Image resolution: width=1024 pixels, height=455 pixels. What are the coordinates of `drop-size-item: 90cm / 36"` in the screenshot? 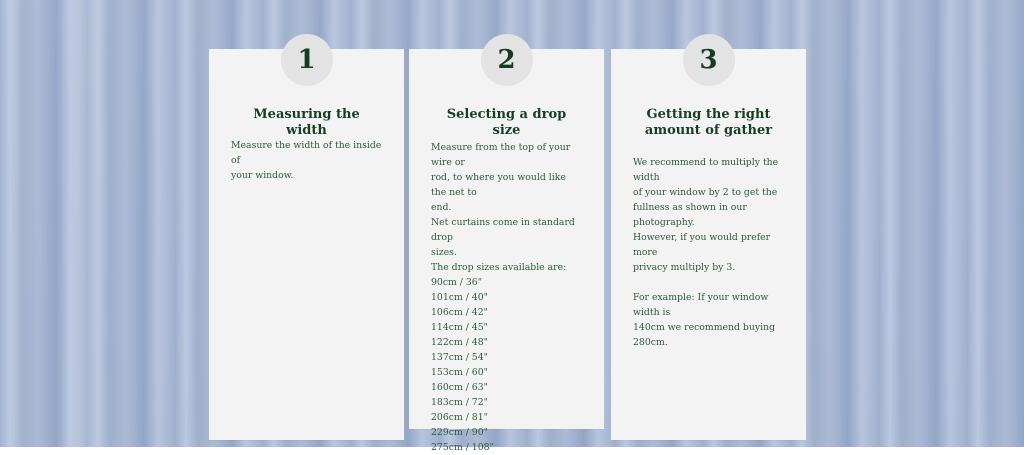 It's located at (457, 282).